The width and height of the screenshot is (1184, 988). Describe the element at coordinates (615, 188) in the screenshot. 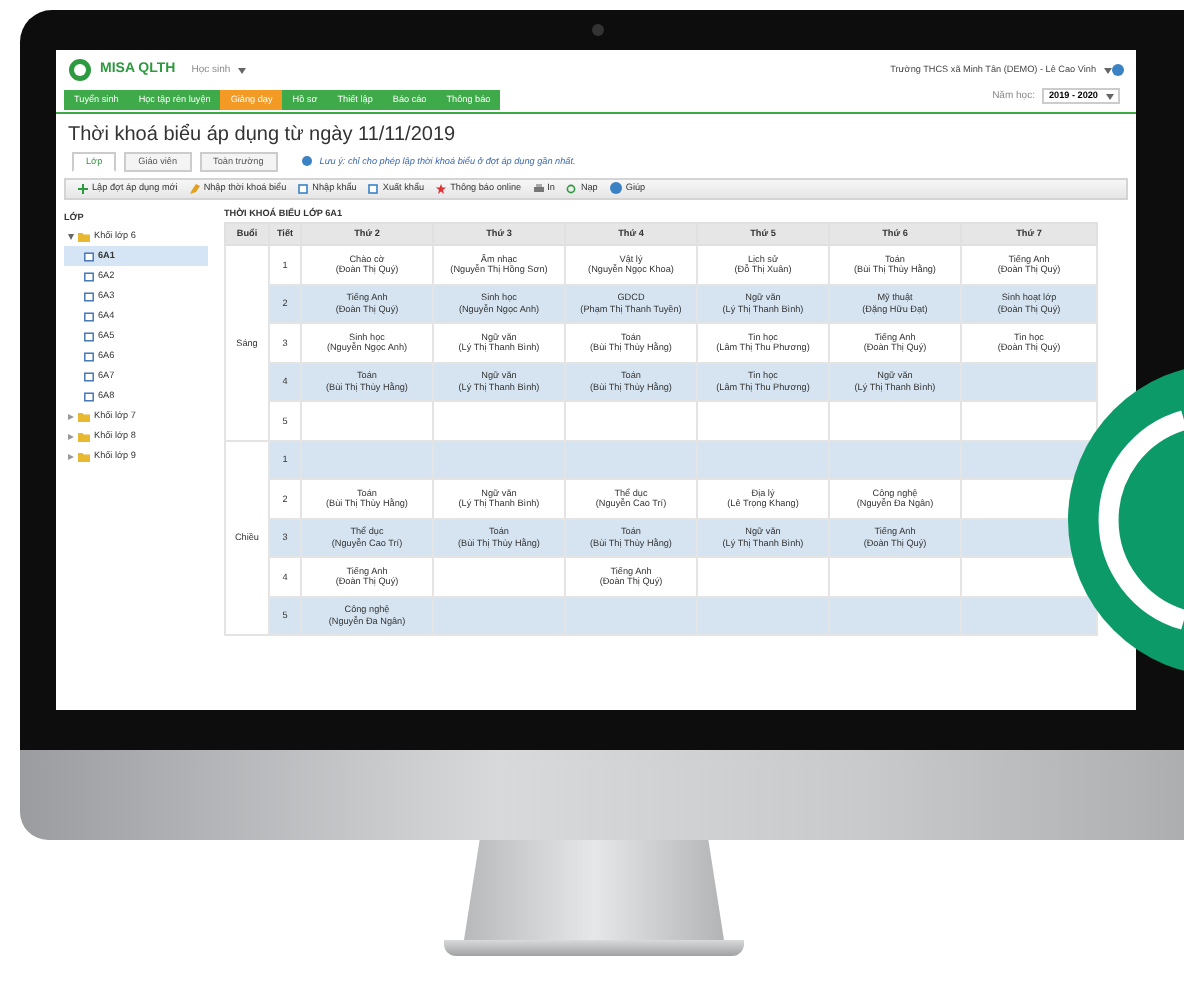

I see `help-icon` at that location.